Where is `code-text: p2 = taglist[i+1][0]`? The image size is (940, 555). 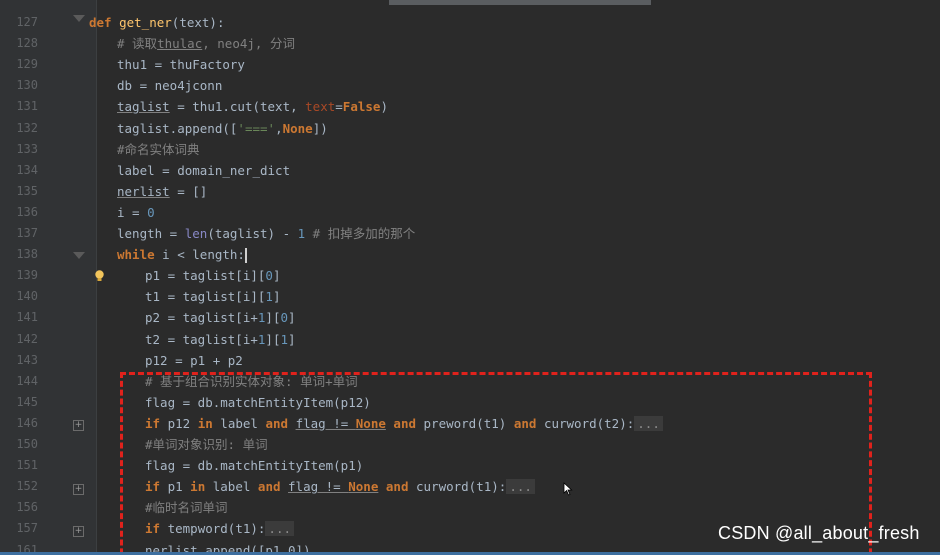 code-text: p2 = taglist[i+1][0] is located at coordinates (220, 317).